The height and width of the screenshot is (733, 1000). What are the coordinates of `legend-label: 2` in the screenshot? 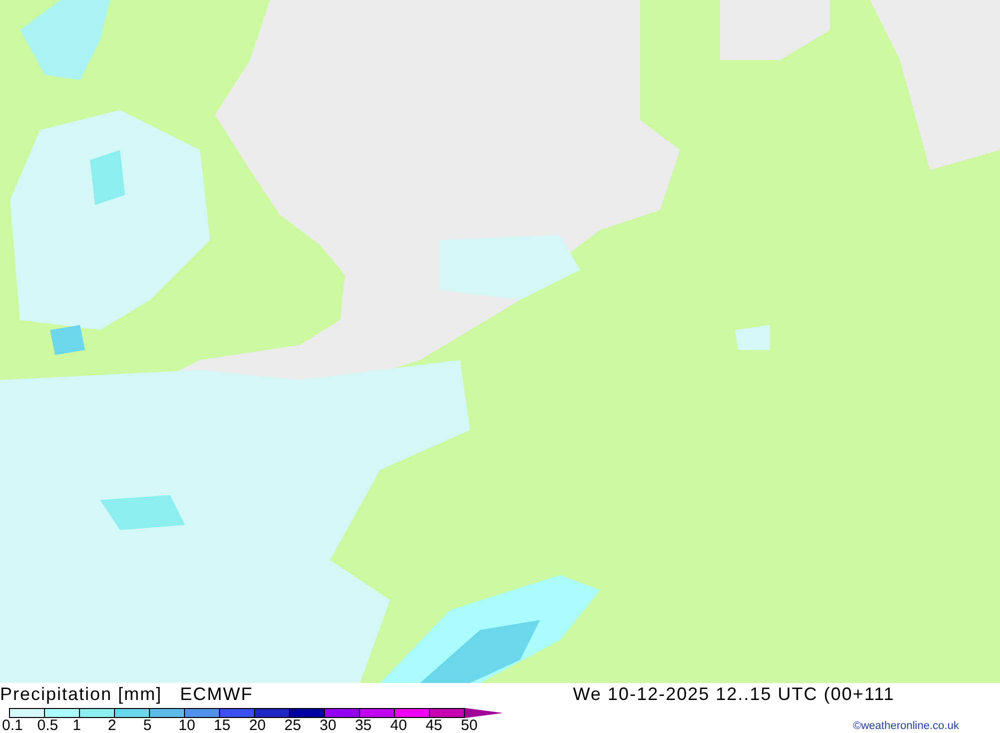 It's located at (112, 725).